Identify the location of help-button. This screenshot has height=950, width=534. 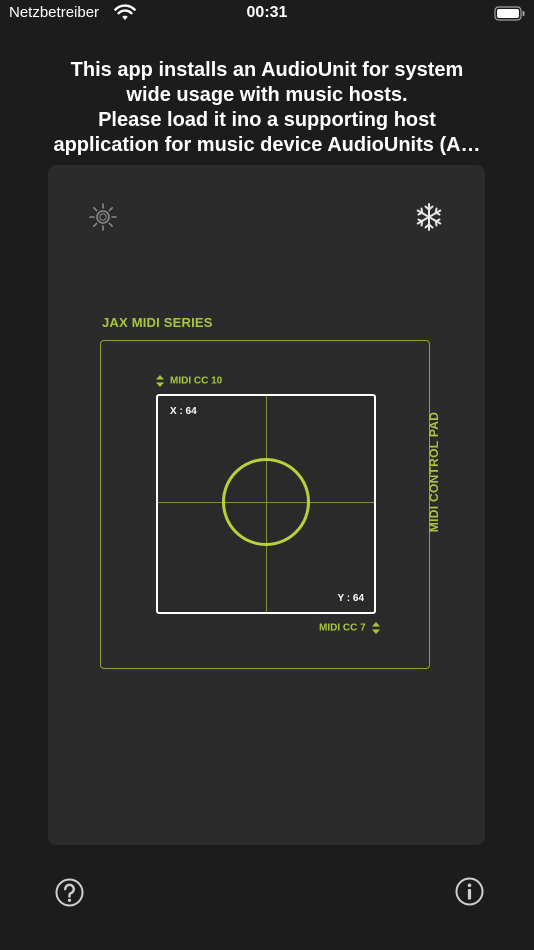
(69, 892).